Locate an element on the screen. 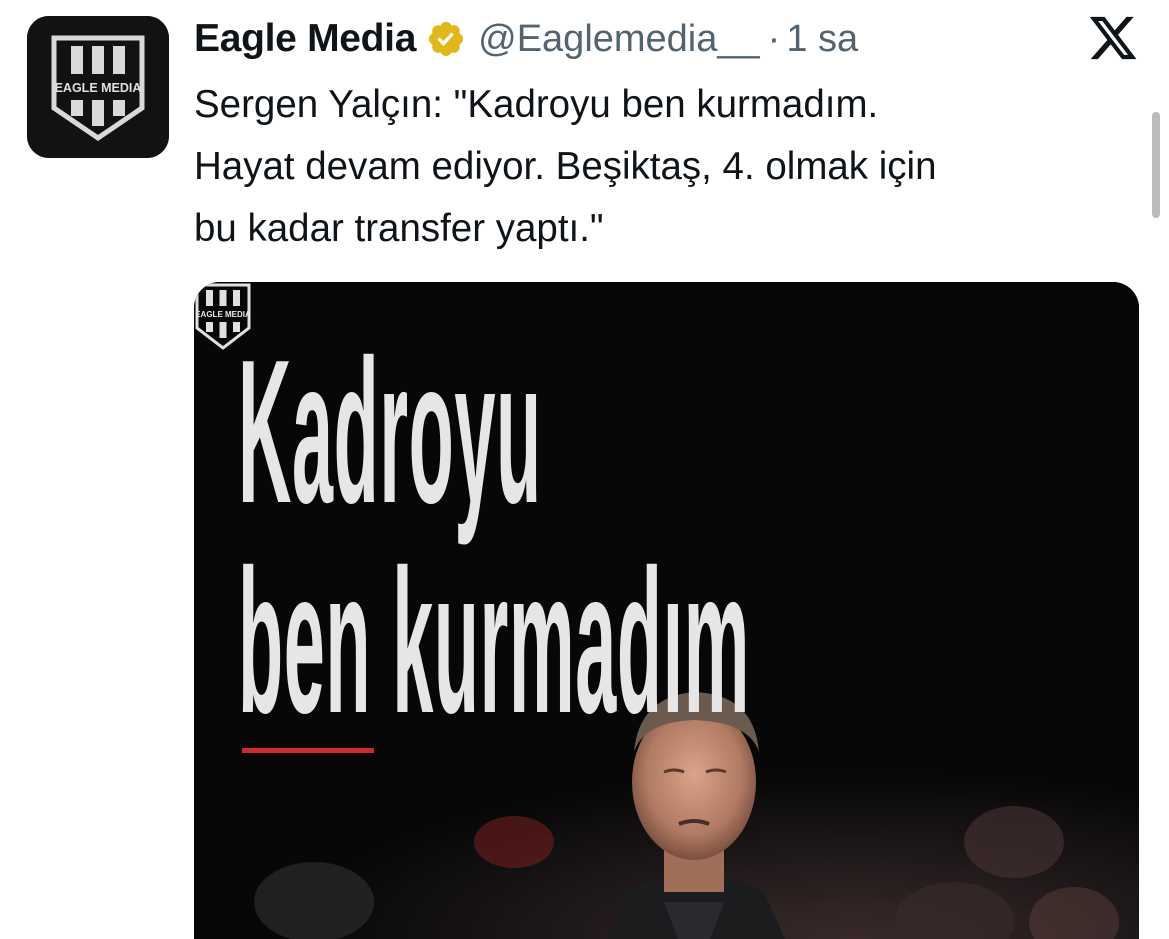 Image resolution: width=1169 pixels, height=939 pixels. media-headline: ben kurmadım is located at coordinates (494, 641).